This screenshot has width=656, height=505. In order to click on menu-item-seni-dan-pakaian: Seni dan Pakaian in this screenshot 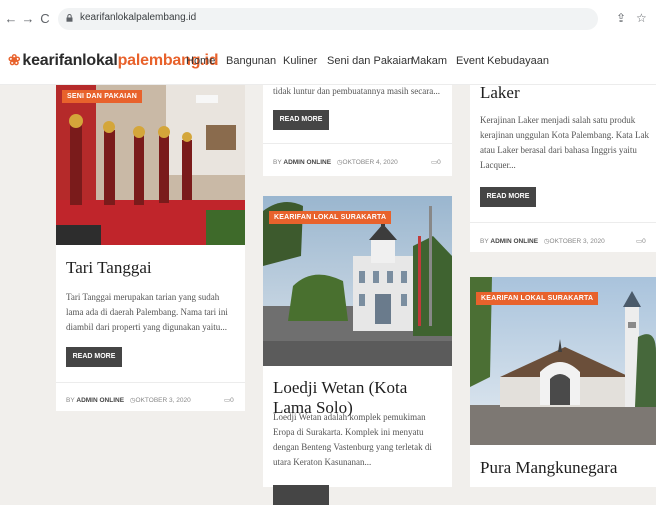, I will do `click(370, 61)`.